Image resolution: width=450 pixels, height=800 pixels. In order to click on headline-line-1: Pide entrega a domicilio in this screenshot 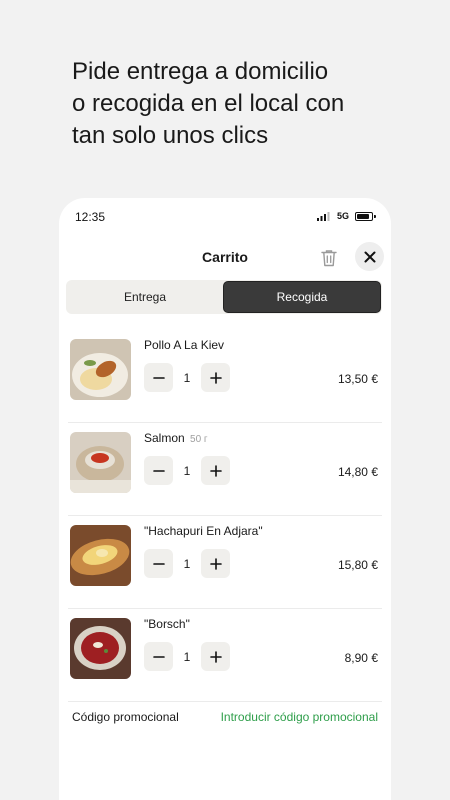, I will do `click(200, 71)`.